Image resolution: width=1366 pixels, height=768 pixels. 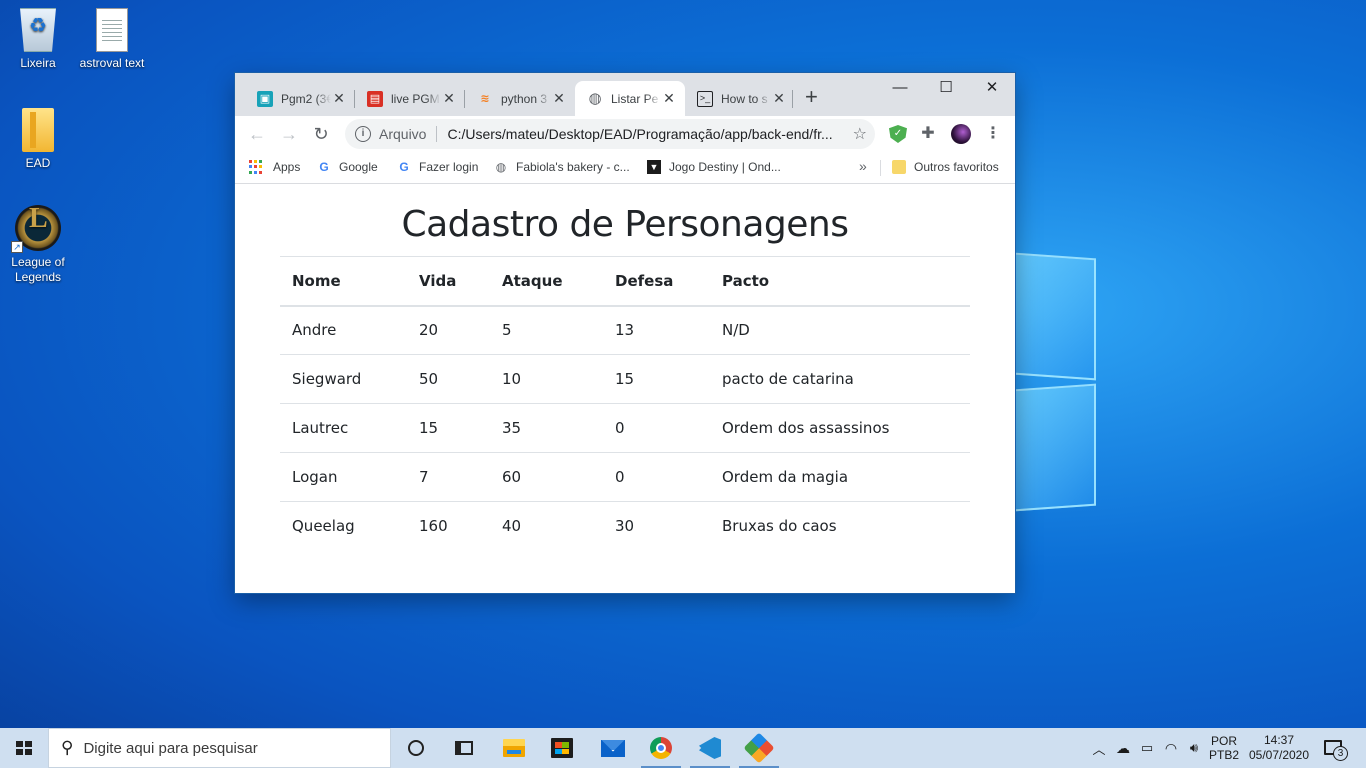 I want to click on table-row: Lautrec 15 35 0 Ordem dos assassinos, so click(x=625, y=428).